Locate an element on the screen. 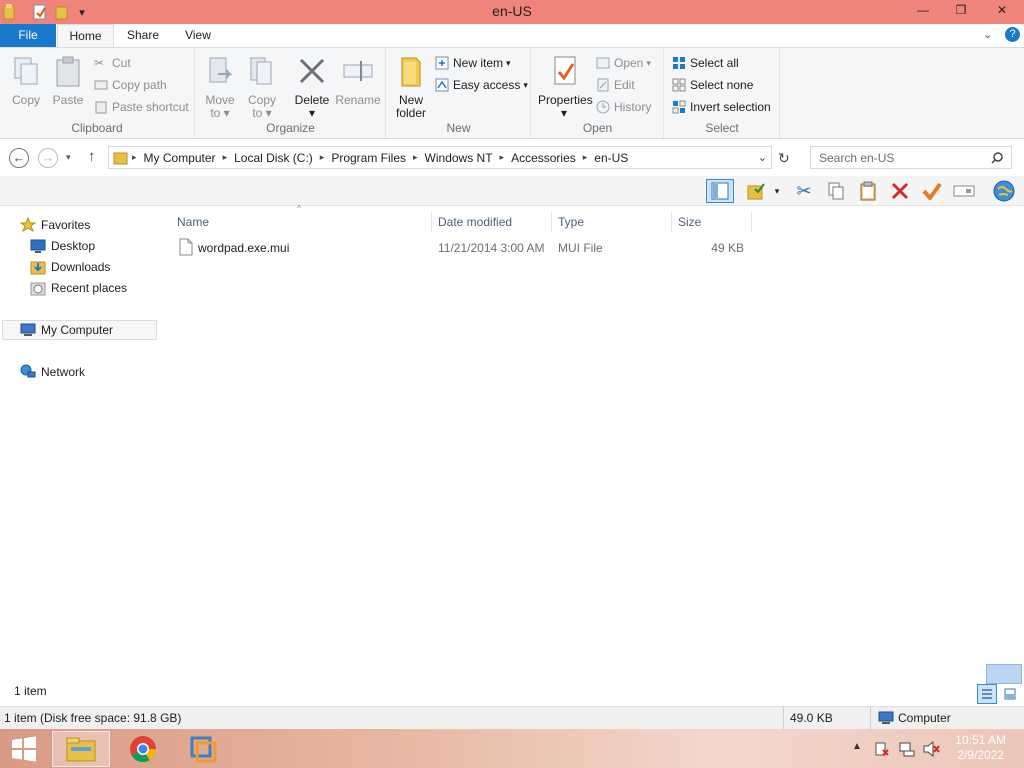  action-center-icon is located at coordinates (882, 749).